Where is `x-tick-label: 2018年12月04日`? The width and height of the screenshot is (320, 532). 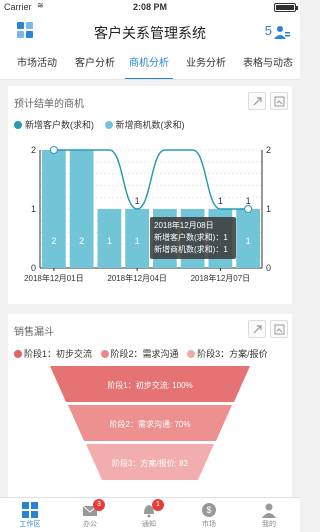
x-tick-label: 2018年12月04日 is located at coordinates (137, 278).